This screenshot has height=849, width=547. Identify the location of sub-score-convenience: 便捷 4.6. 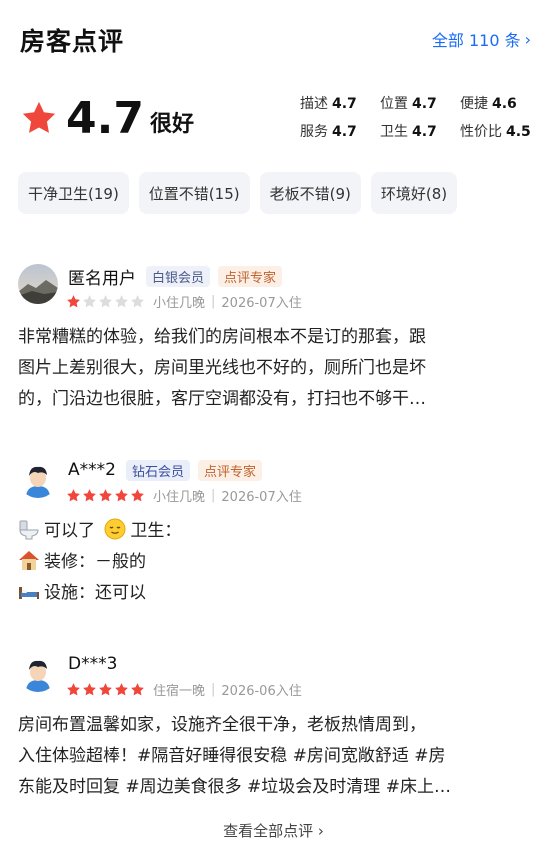
(488, 104).